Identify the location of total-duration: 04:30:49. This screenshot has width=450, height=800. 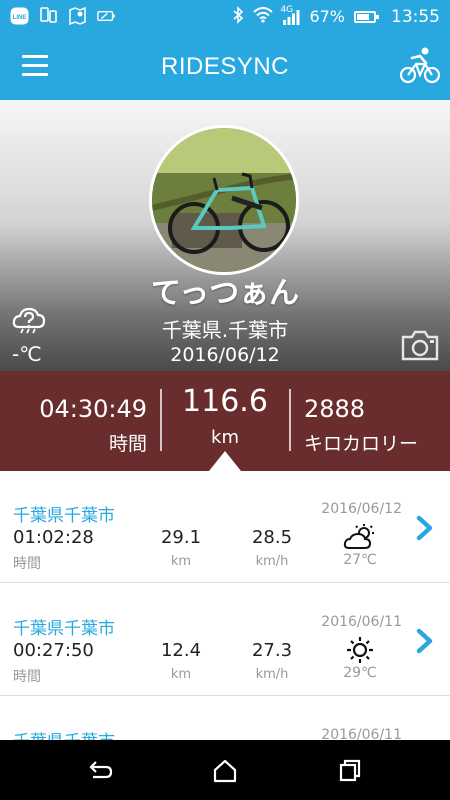
(93, 409).